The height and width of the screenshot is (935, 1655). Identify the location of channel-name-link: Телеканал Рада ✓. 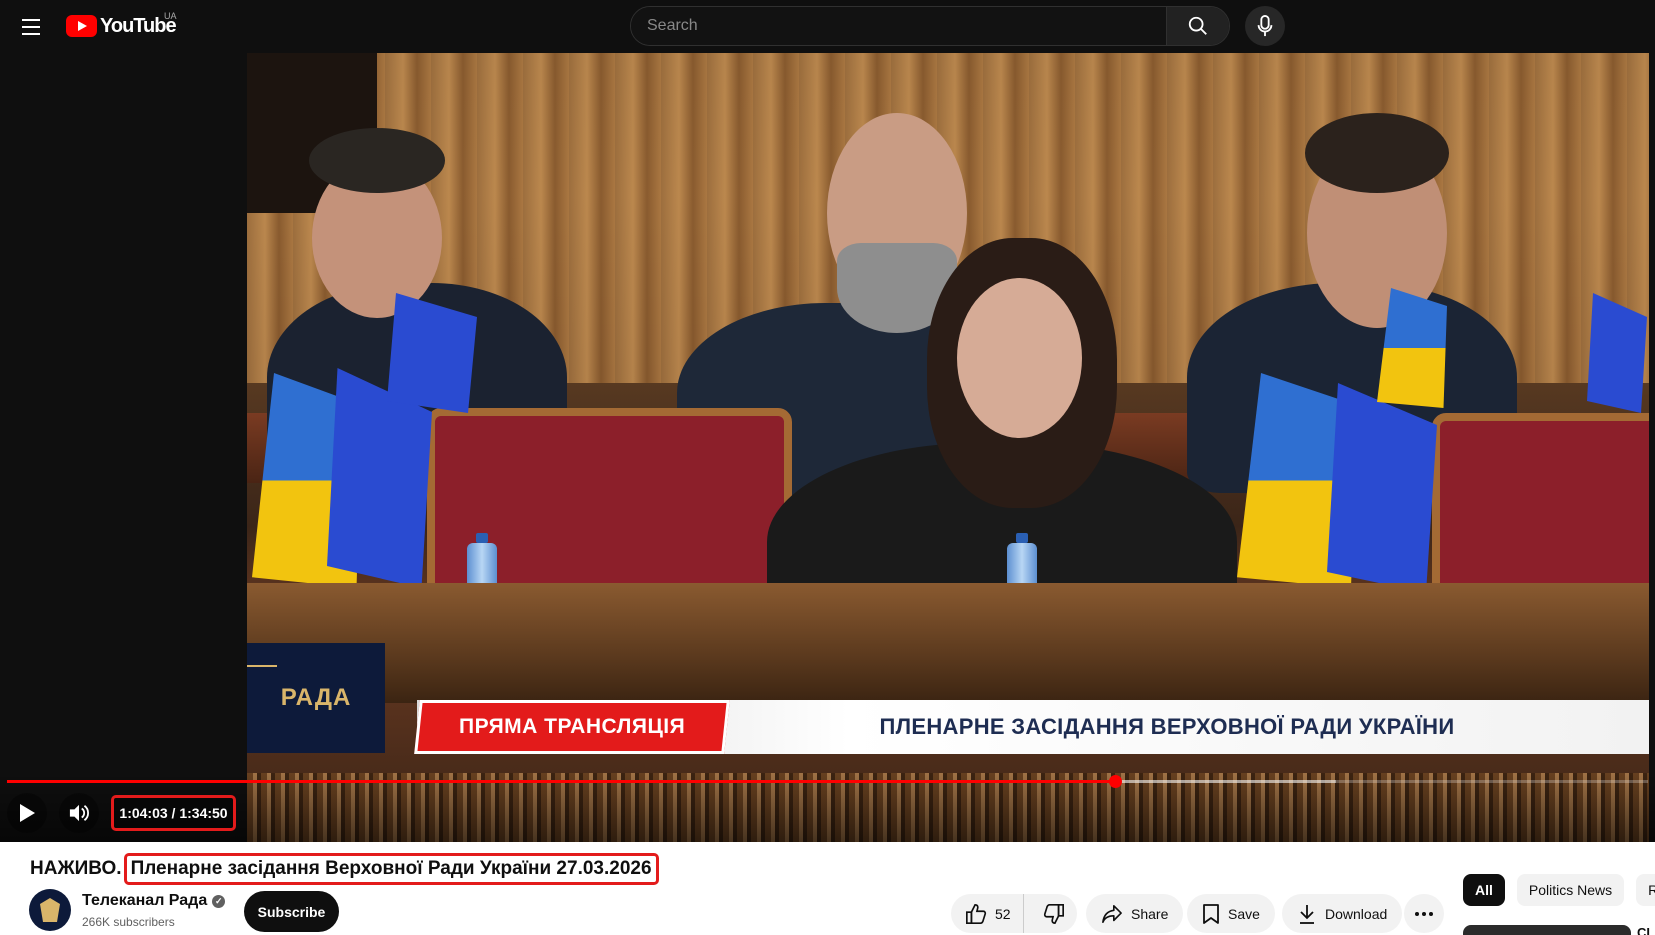
(154, 901).